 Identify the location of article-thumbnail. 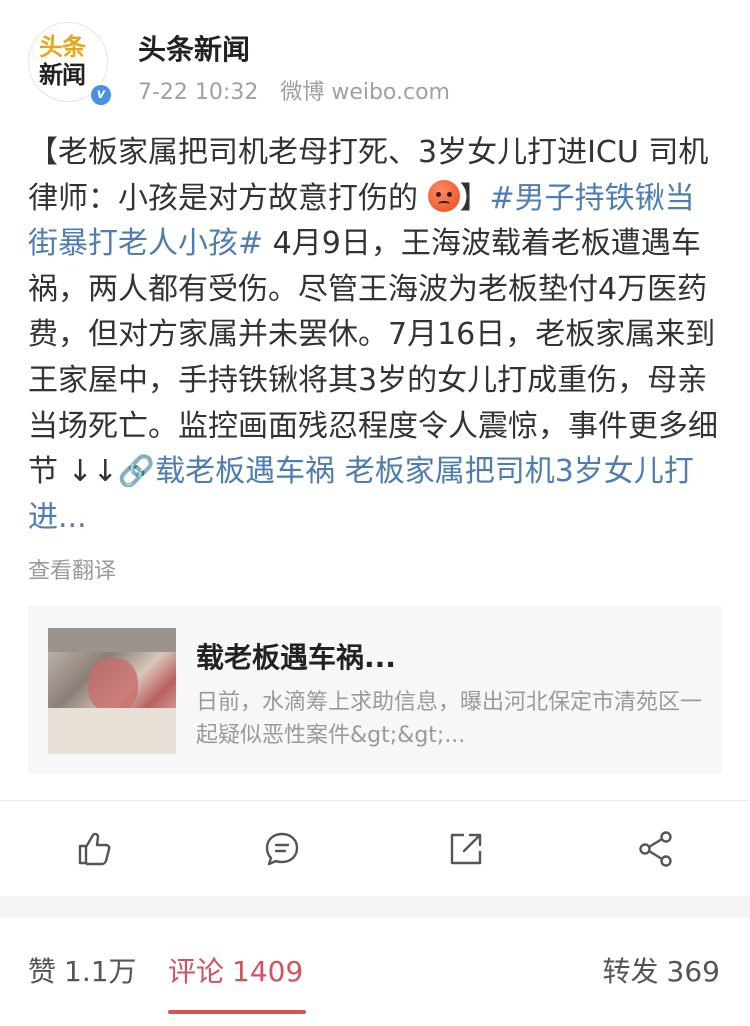
(112, 691).